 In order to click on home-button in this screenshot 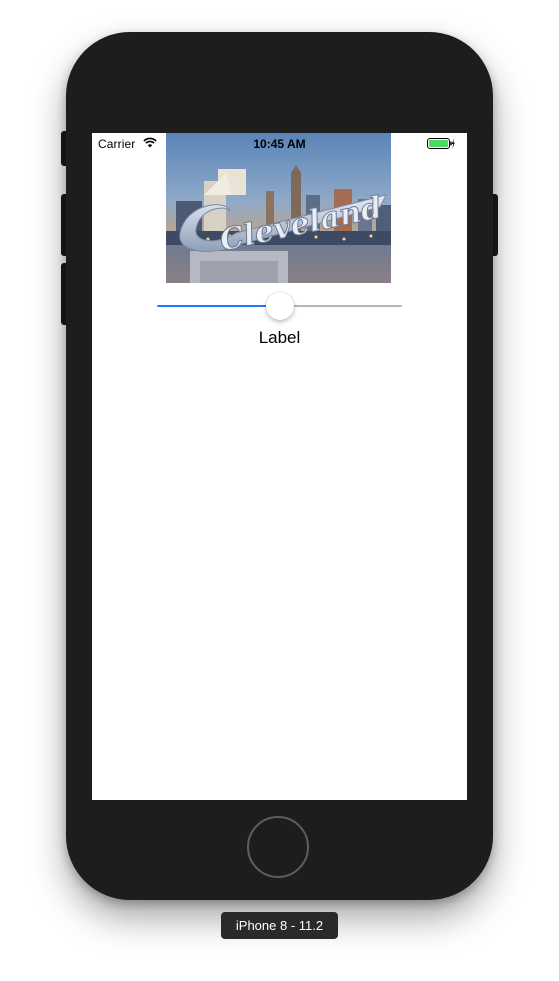, I will do `click(278, 847)`.